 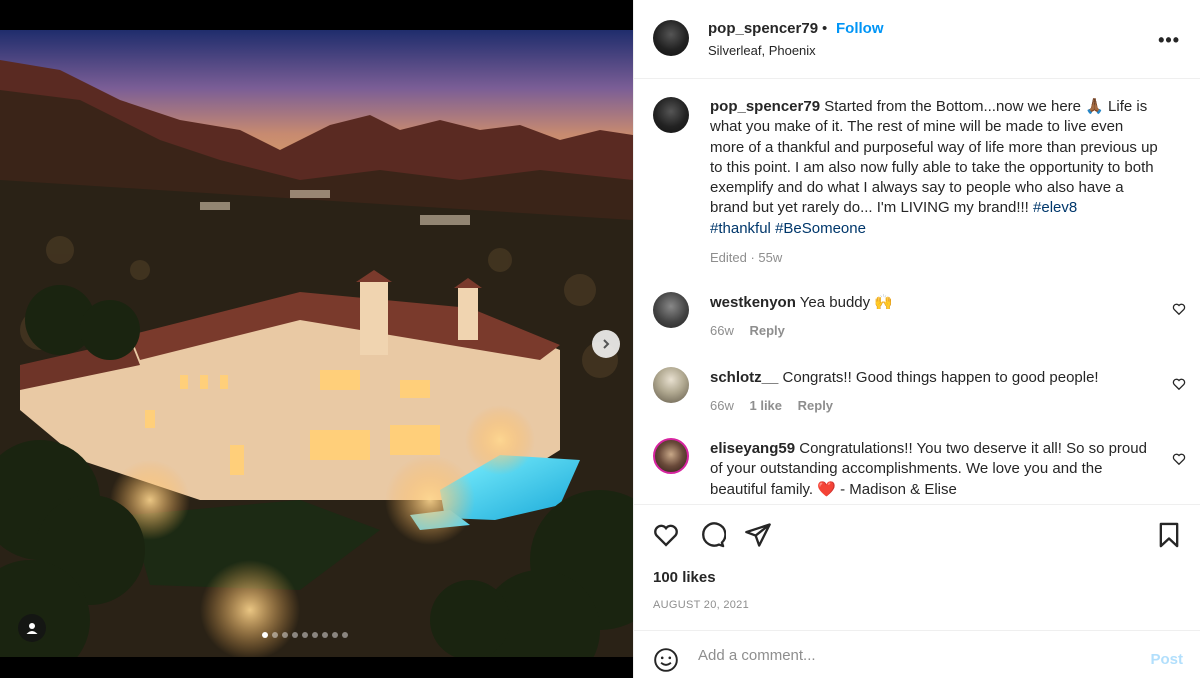 I want to click on comment-username: eliseyang59, so click(x=752, y=448).